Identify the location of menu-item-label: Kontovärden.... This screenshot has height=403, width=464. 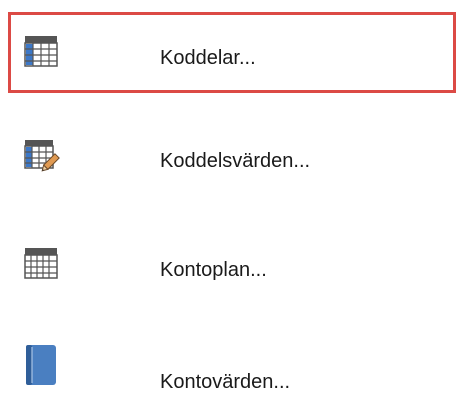
(225, 382).